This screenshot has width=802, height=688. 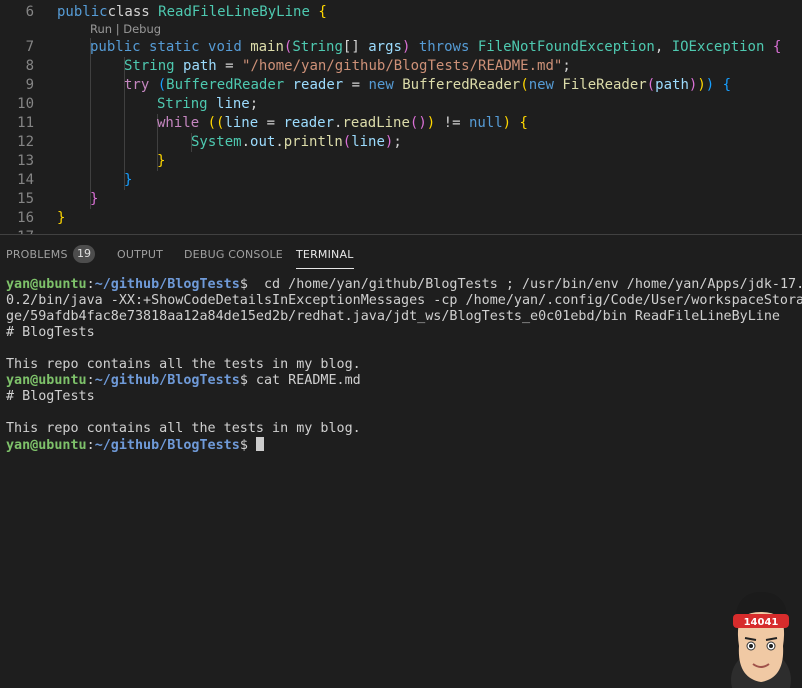 I want to click on debug-codelens-link: Debug, so click(x=142, y=29).